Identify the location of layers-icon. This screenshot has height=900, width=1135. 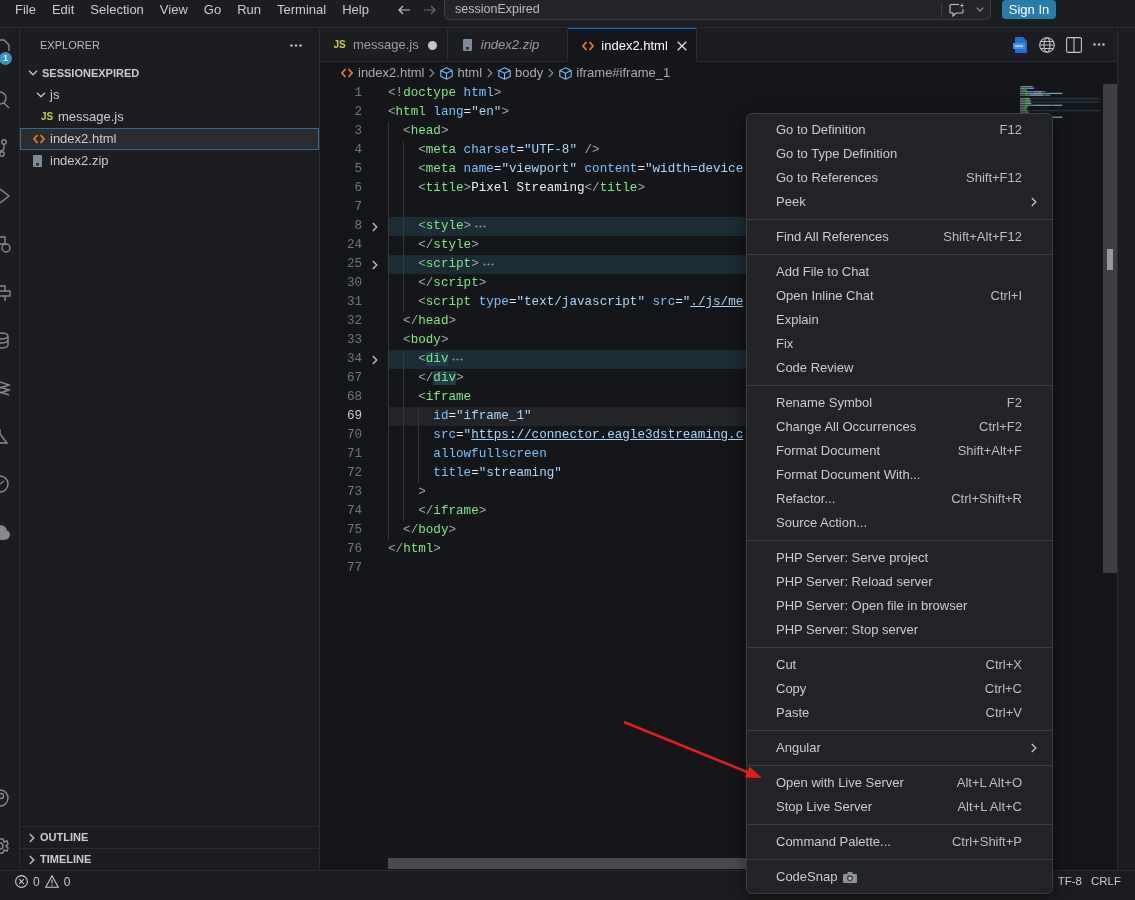
(6, 388).